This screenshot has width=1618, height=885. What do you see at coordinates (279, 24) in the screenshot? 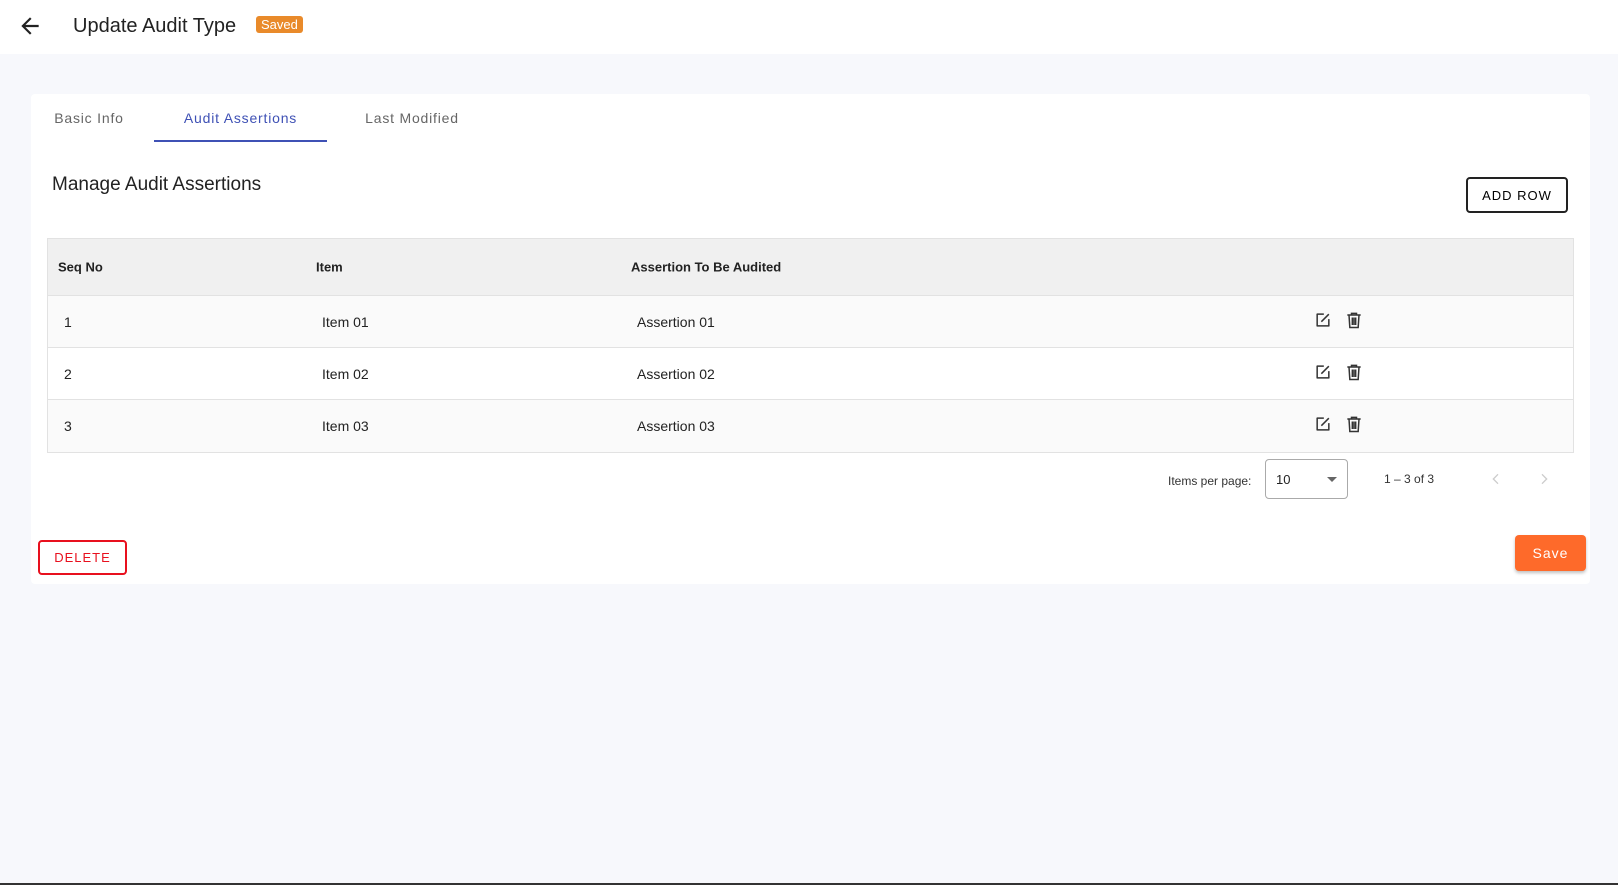
I see `status-badge: Saved` at bounding box center [279, 24].